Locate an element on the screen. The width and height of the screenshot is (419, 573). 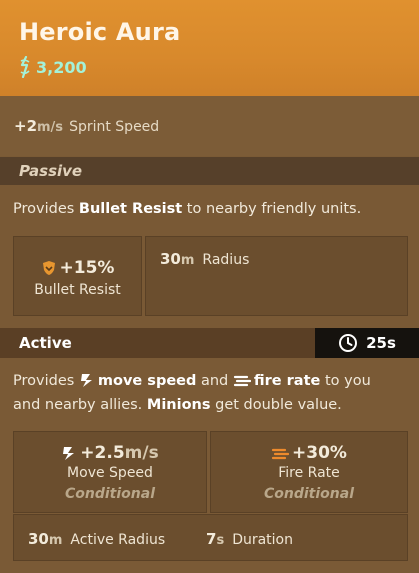
bullet-resist-value: +15% is located at coordinates (87, 268).